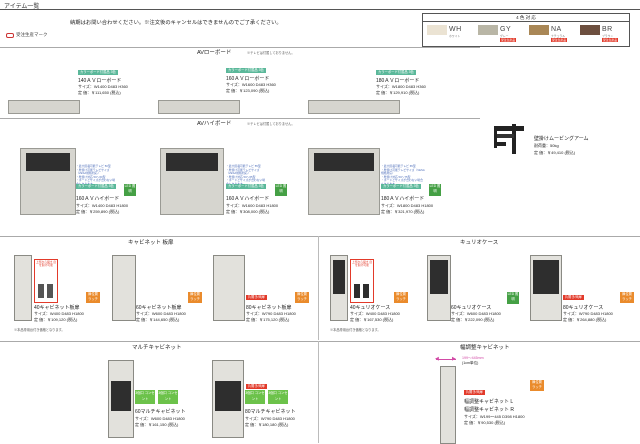 The height and width of the screenshot is (444, 640). I want to click on item-name: 60キャビネット板扉, so click(159, 308).